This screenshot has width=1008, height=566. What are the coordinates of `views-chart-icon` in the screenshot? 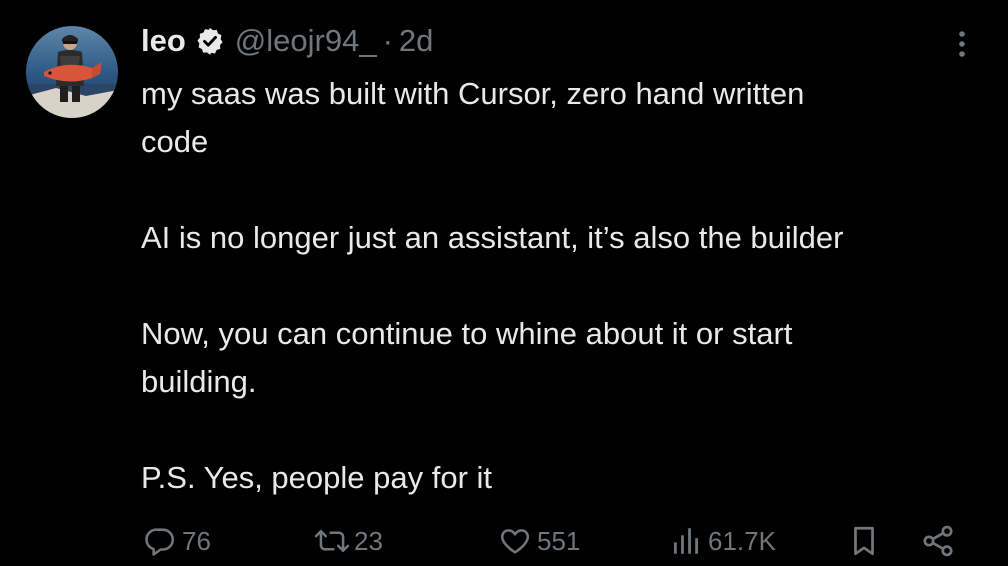 It's located at (686, 541).